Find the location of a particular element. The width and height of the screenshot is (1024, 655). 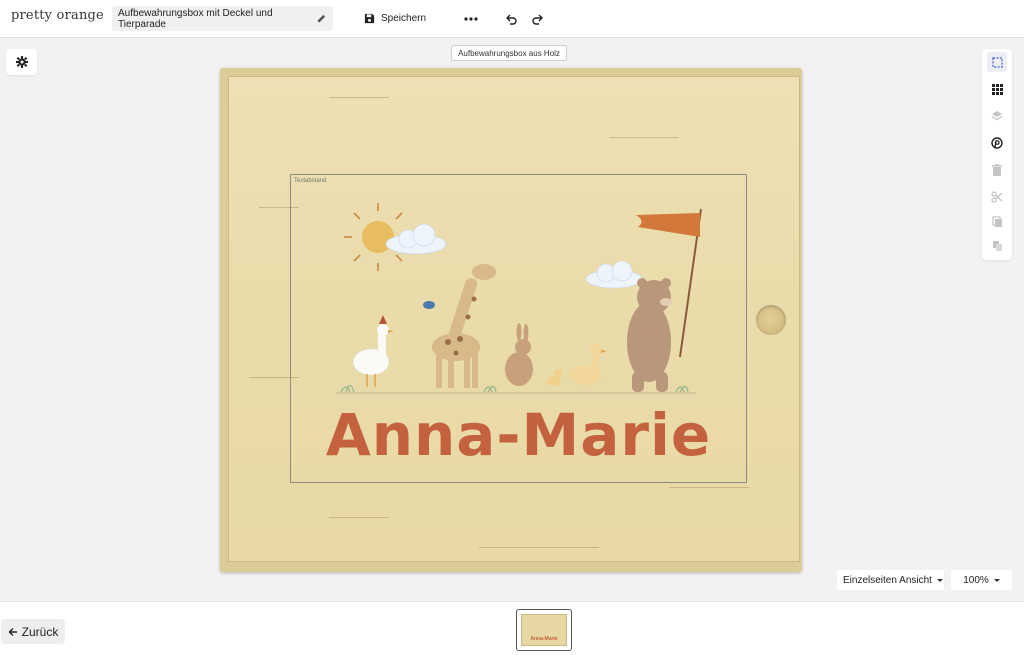

bear-illustration is located at coordinates (649, 335).